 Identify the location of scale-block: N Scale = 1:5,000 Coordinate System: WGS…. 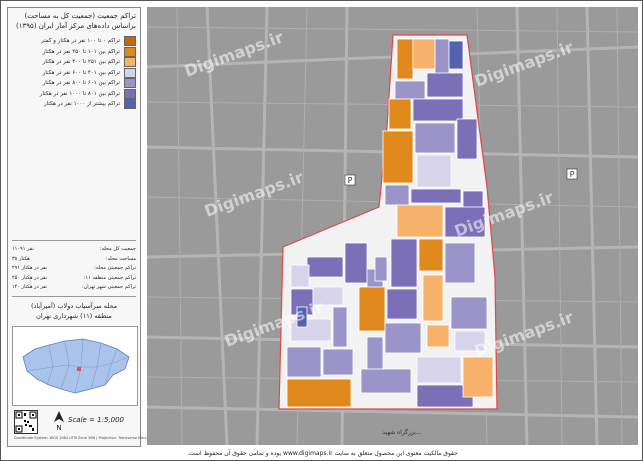
(83, 425).